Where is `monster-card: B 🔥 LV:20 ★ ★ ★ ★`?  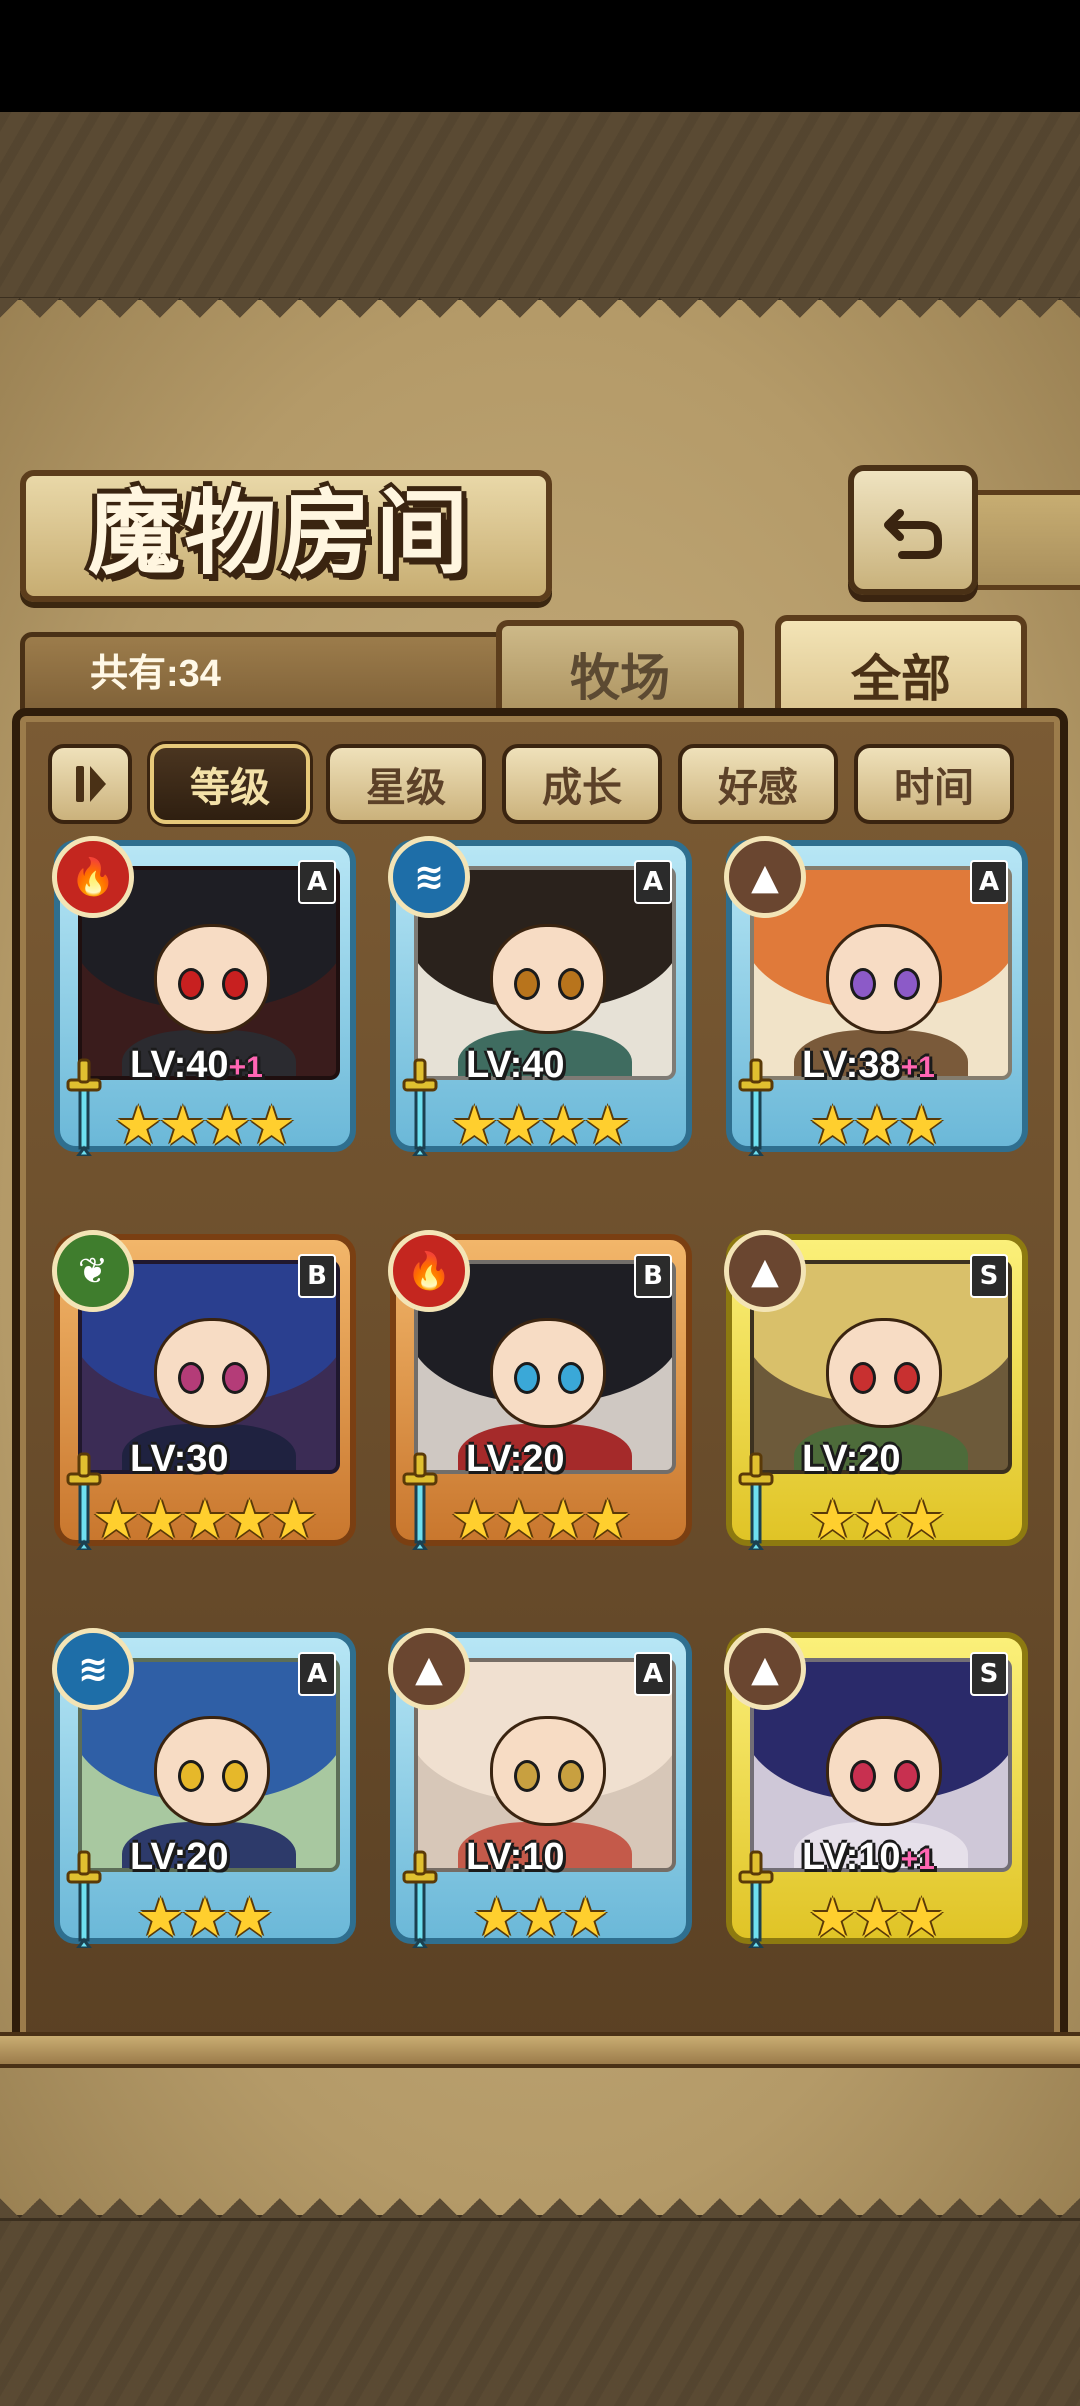
monster-card: B 🔥 LV:20 ★ ★ ★ ★ is located at coordinates (540, 1390).